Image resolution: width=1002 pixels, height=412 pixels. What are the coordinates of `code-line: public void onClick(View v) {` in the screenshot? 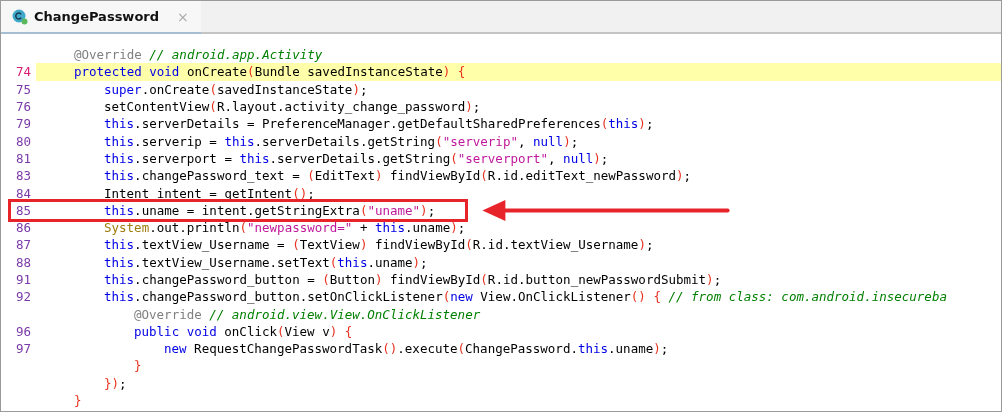 It's located at (243, 331).